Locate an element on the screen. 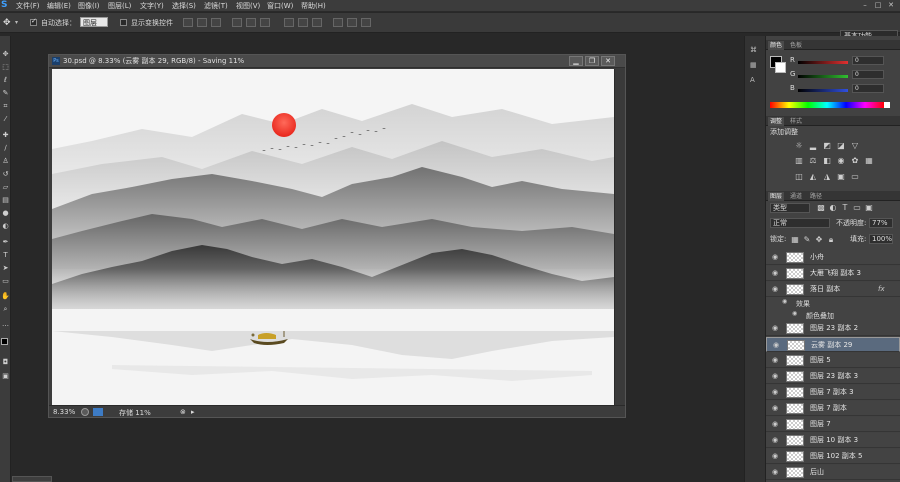 Image resolution: width=900 pixels, height=482 pixels. pen-tool-icon: ✒ is located at coordinates (5, 242).